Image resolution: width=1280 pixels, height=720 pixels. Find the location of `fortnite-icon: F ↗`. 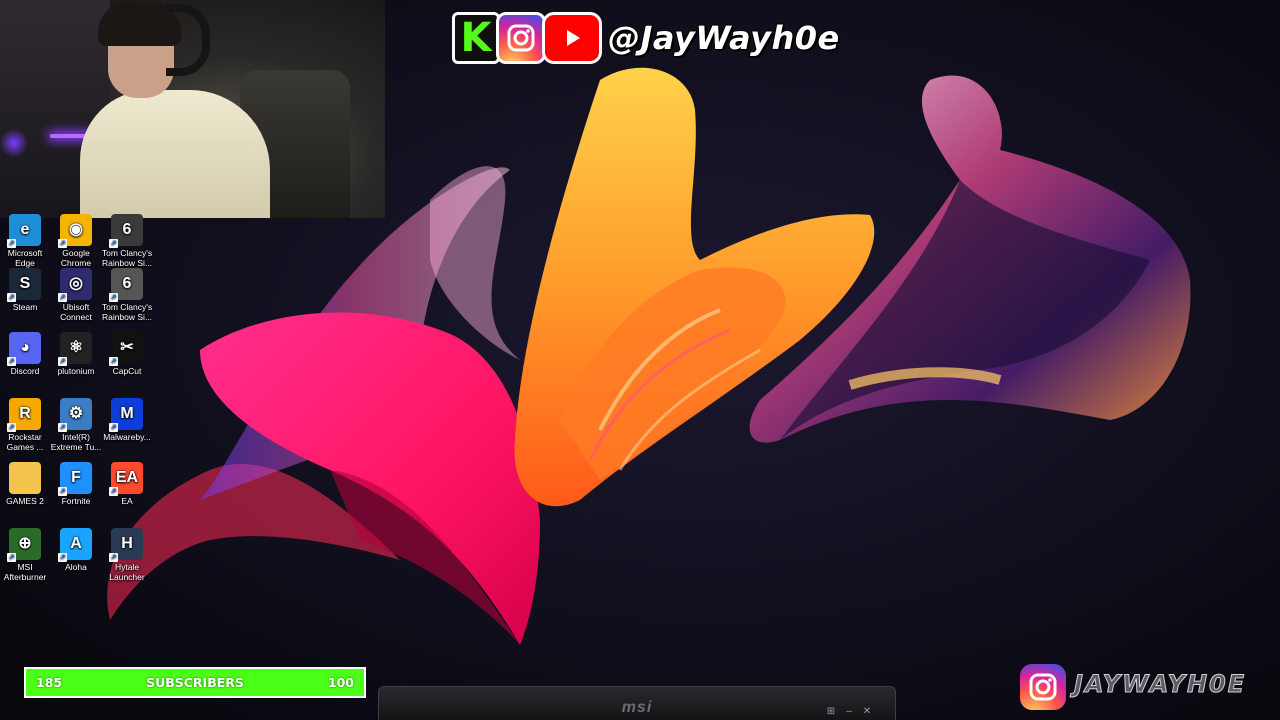

fortnite-icon: F ↗ is located at coordinates (75, 479).